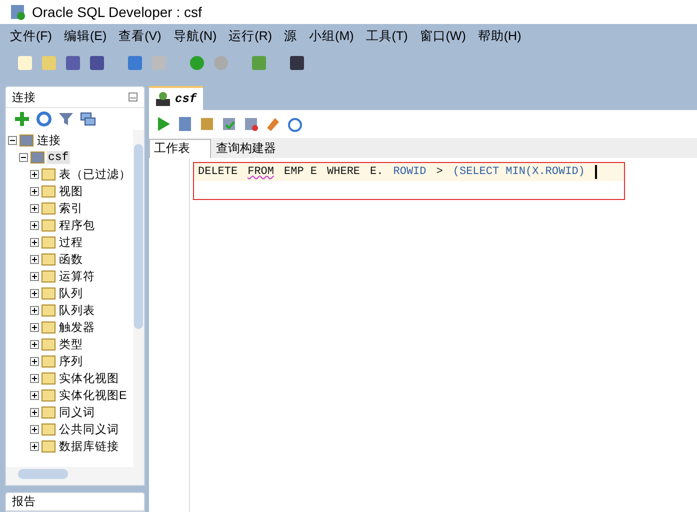  I want to click on collapse-icon, so click(88, 119).